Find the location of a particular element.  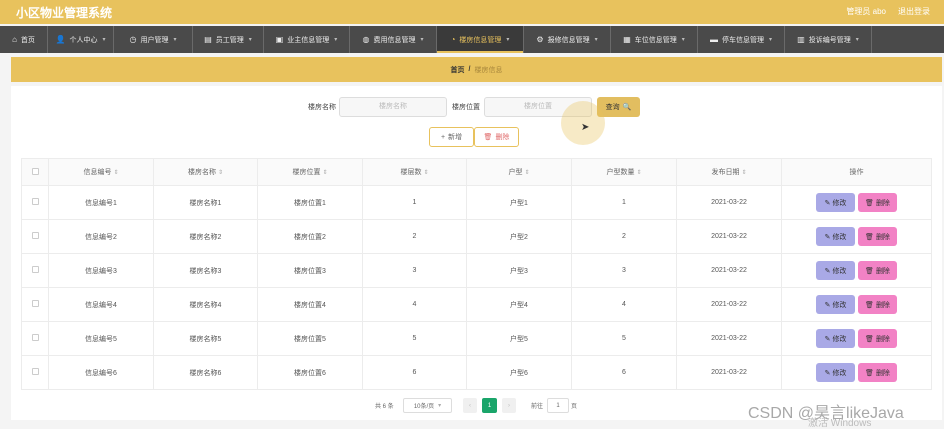

cell-unit-type: 户型5 is located at coordinates (519, 338).